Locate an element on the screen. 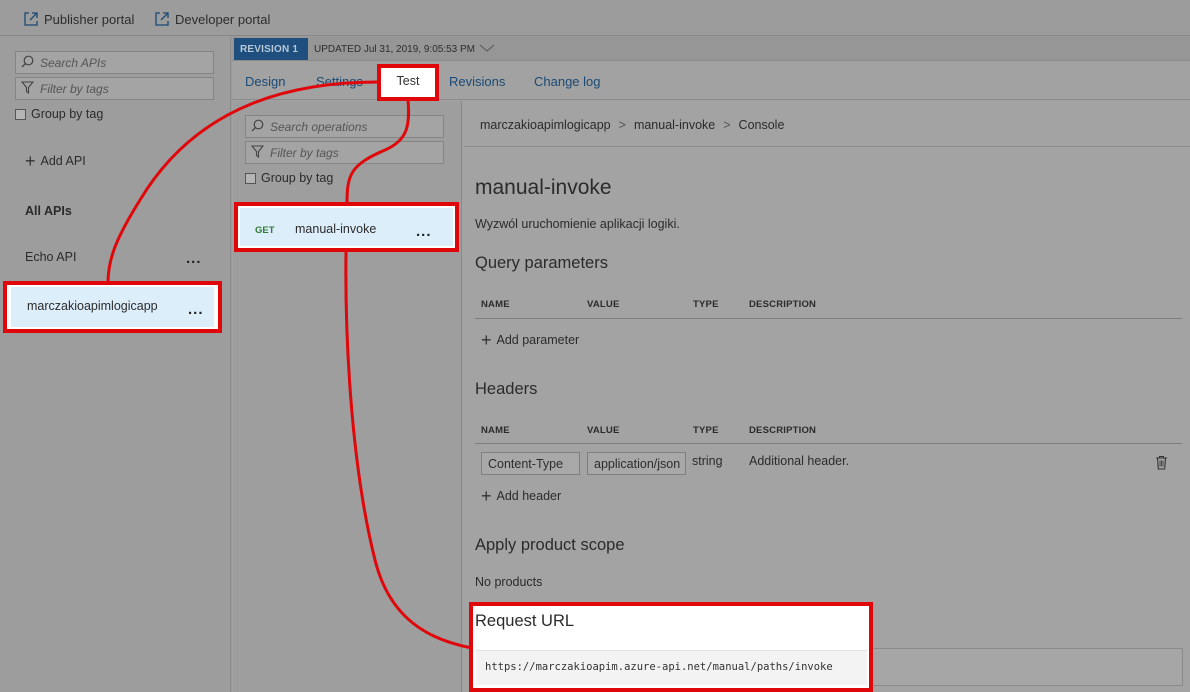 This screenshot has width=1190, height=692. page-title: manual-invoke is located at coordinates (543, 187).